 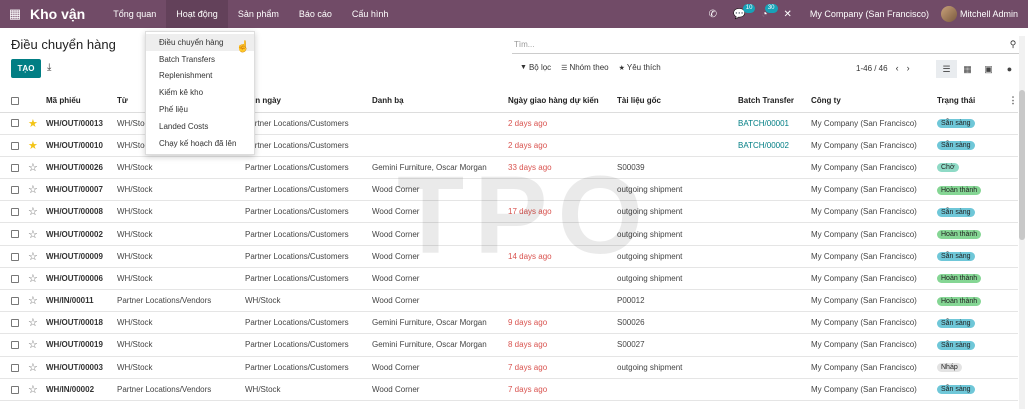 What do you see at coordinates (200, 109) in the screenshot?
I see `dropdown-item-scrap: Phế liệu` at bounding box center [200, 109].